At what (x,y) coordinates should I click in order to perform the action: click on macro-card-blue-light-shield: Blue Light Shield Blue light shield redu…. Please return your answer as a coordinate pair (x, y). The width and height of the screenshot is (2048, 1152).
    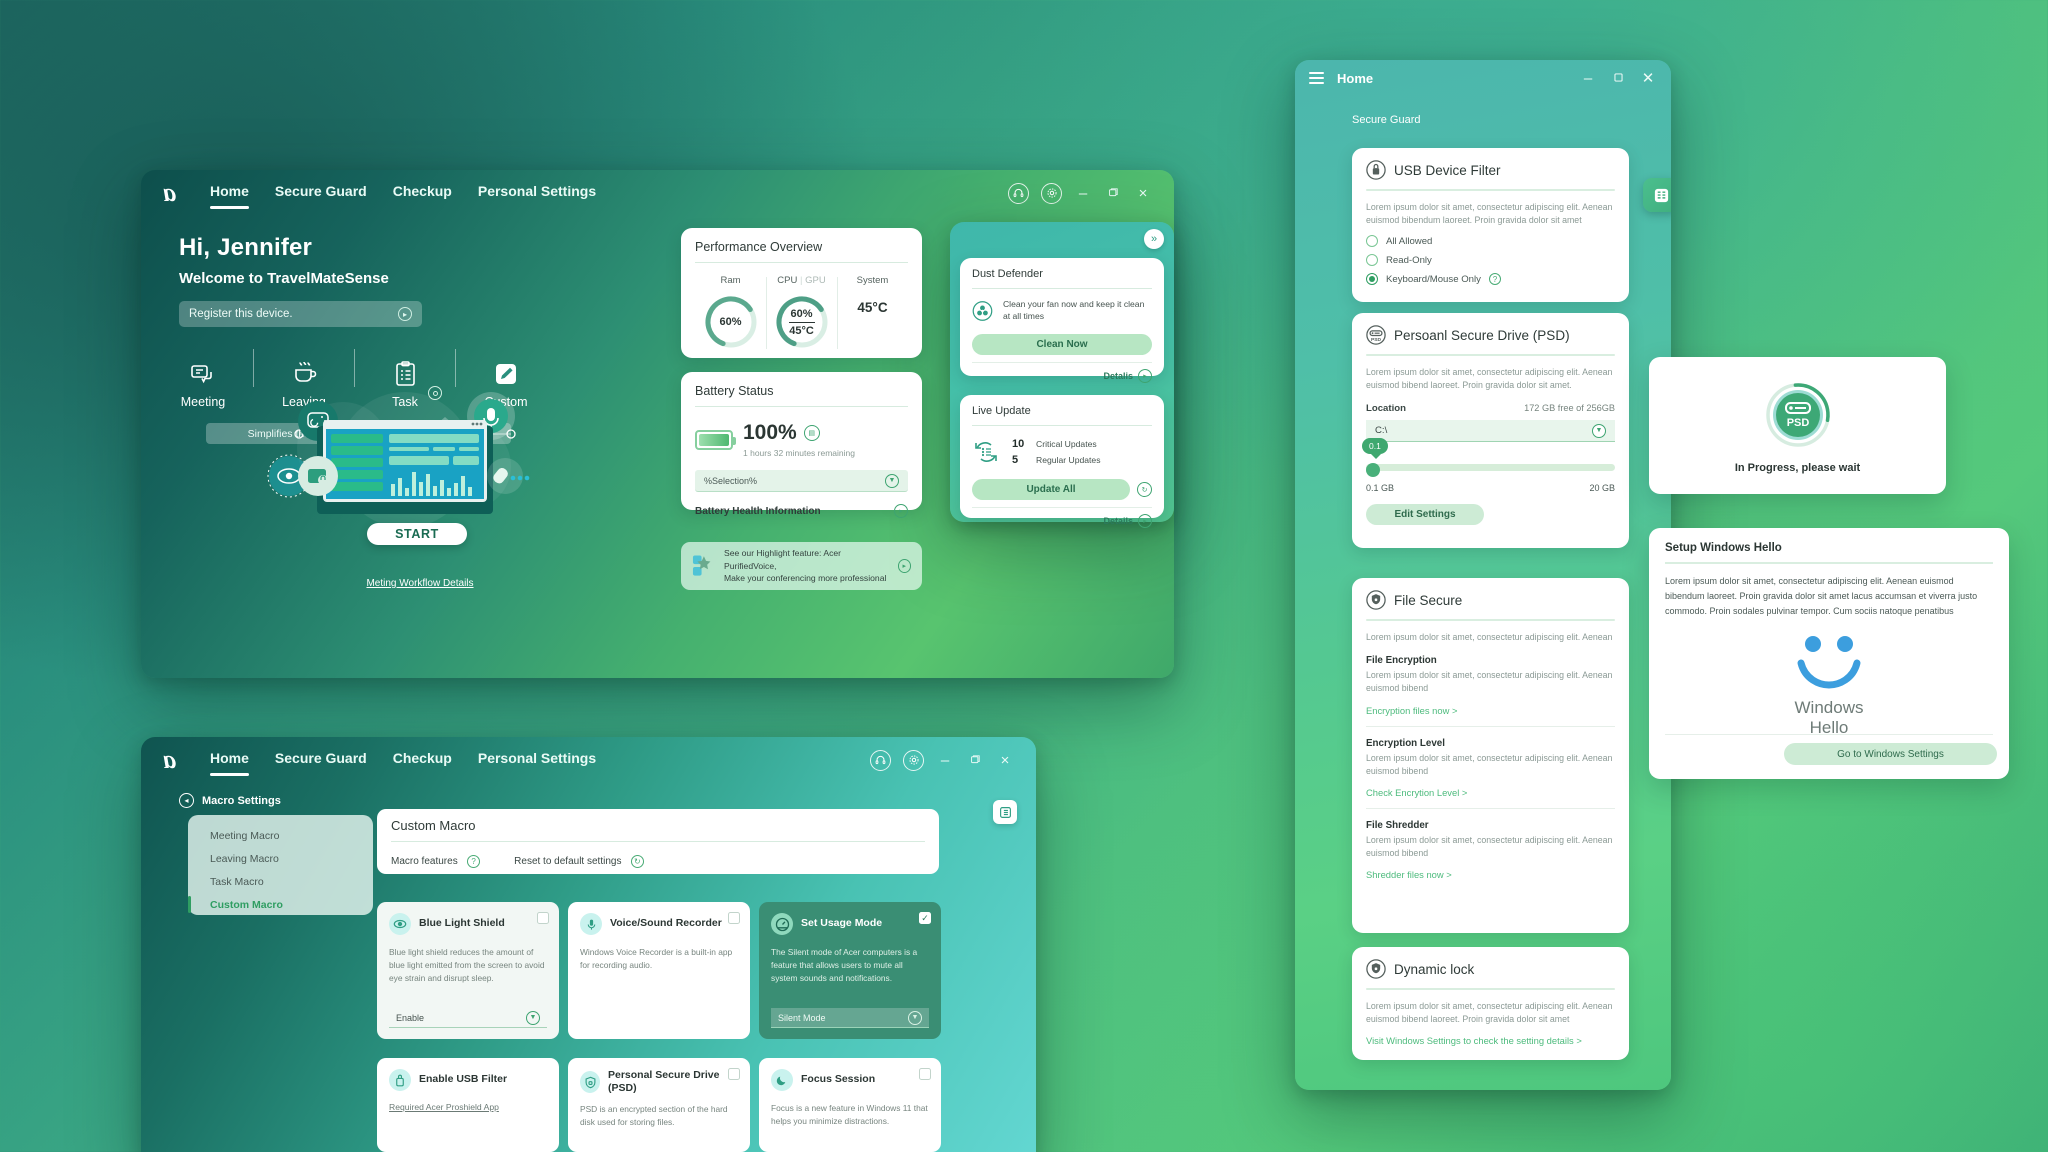
    Looking at the image, I should click on (468, 970).